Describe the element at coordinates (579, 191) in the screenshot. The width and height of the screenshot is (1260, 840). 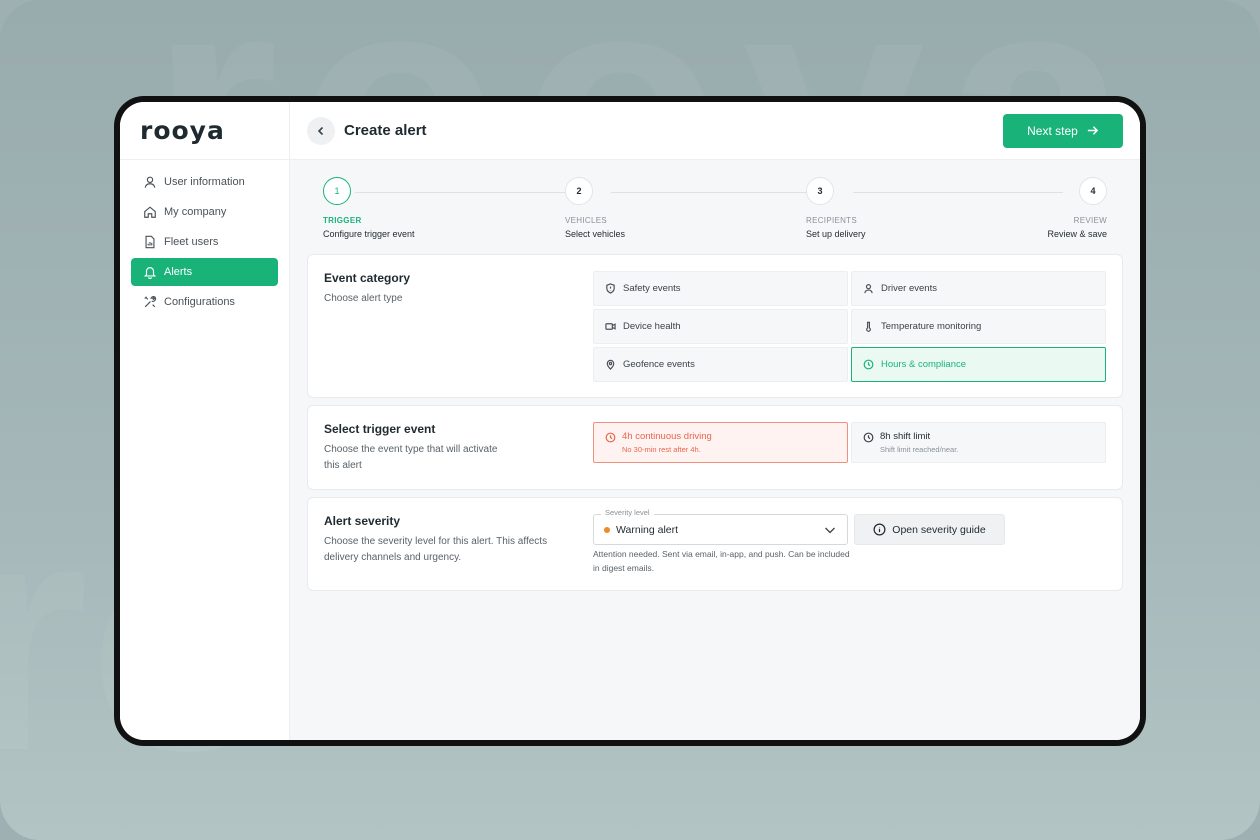
I see `step-number: 2` at that location.